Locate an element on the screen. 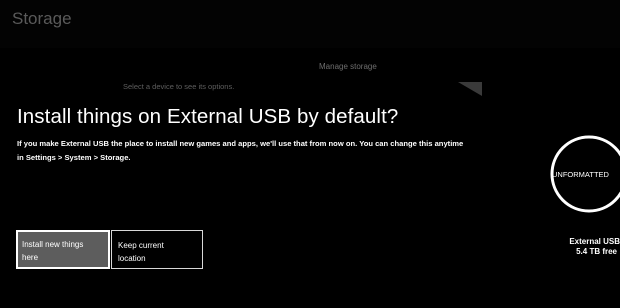  keep-current-location-button: Keep current location is located at coordinates (157, 249).